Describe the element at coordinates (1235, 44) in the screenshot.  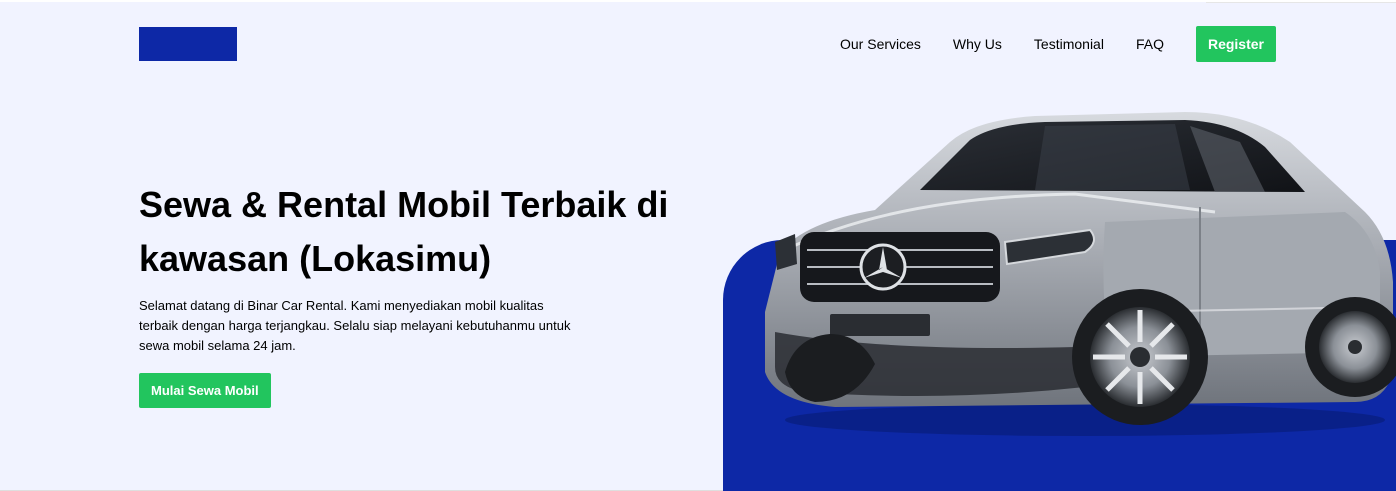
I see `register-button: Register` at that location.